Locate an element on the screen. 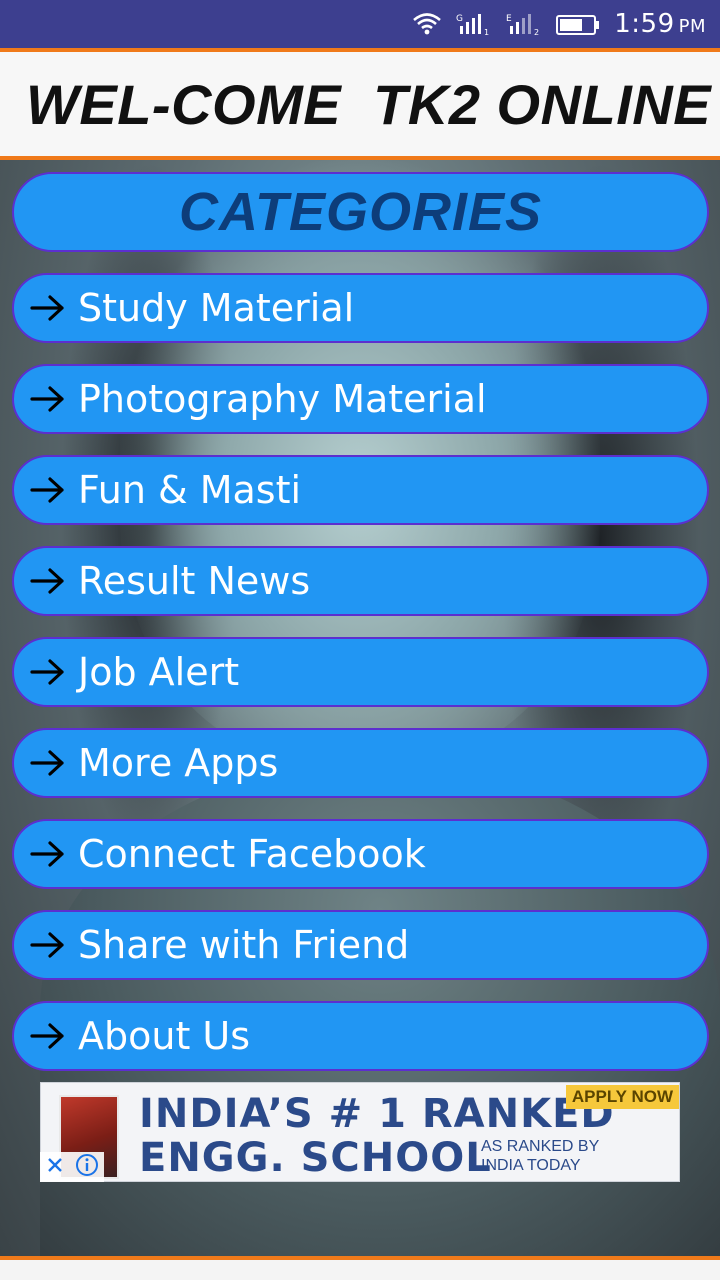 The width and height of the screenshot is (720, 1280). ad-subtext: AS RANKED BY INDIA TODAY is located at coordinates (540, 1156).